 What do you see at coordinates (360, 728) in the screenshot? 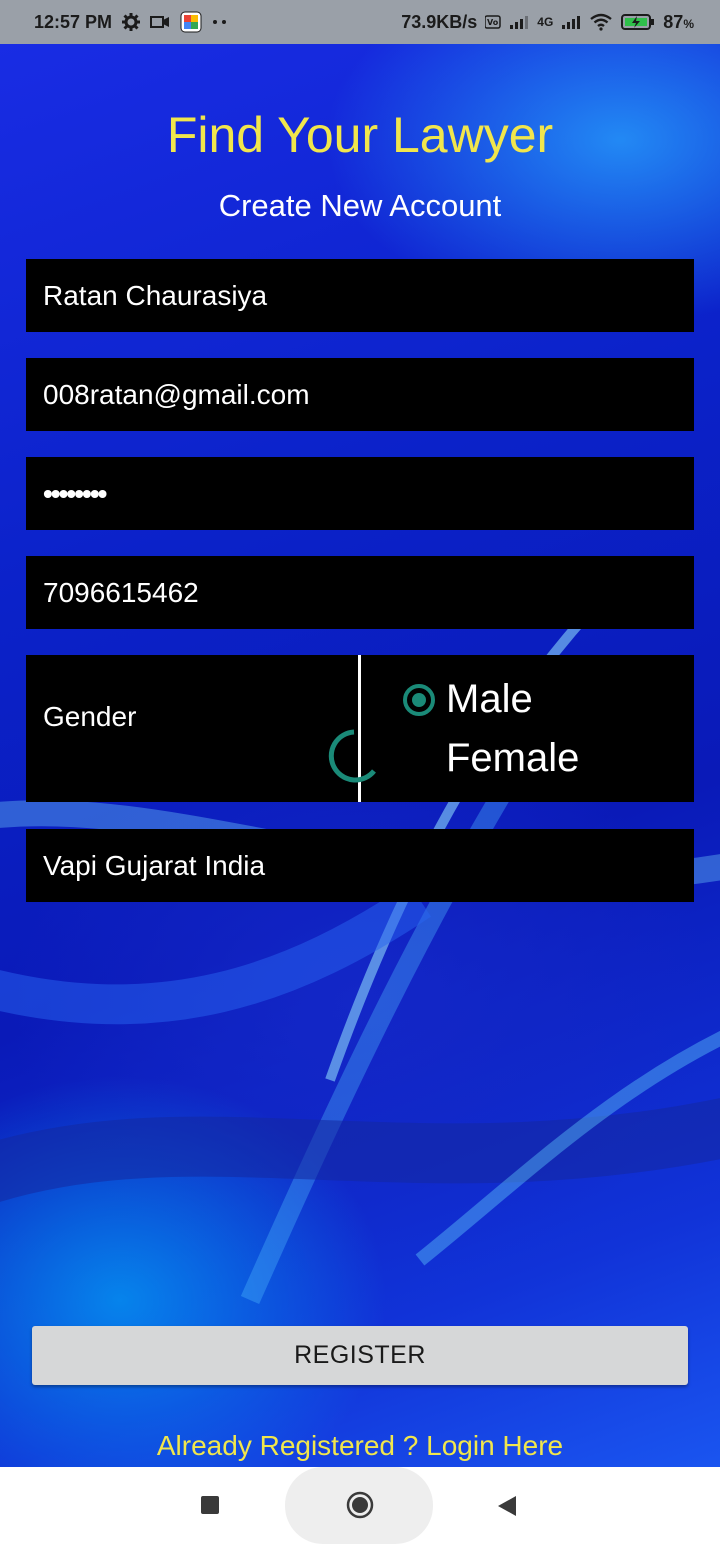
I see `gender-selector: Gender Male Female` at bounding box center [360, 728].